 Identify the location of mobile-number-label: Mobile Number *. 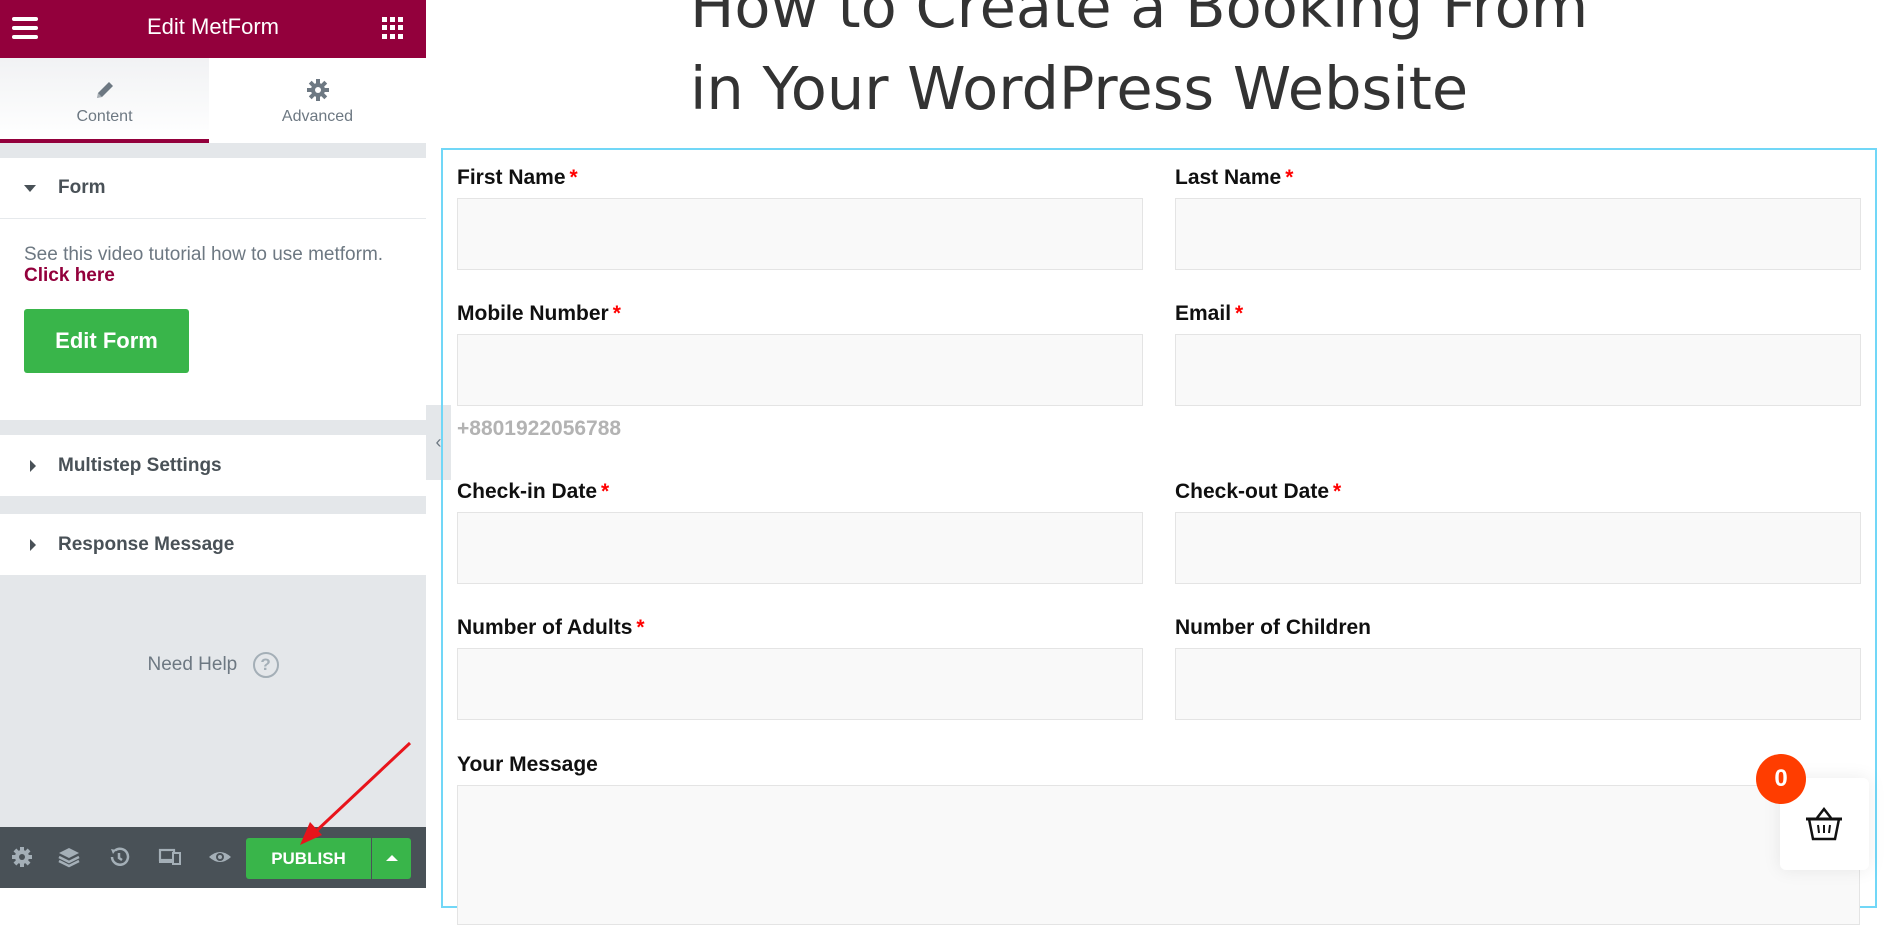
(539, 314).